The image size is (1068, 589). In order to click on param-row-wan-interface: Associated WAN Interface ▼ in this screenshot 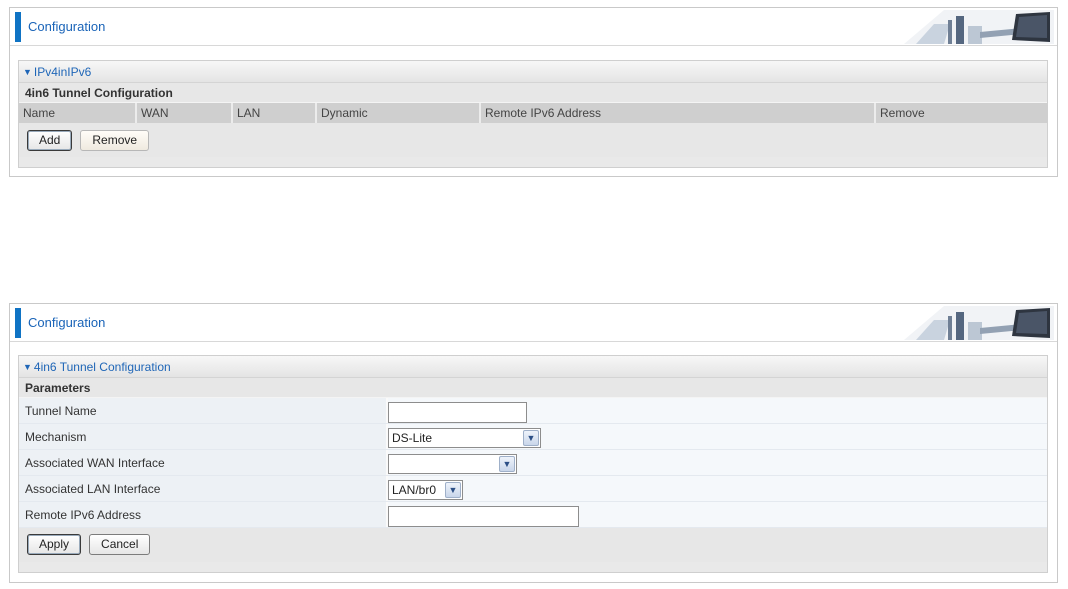, I will do `click(533, 463)`.